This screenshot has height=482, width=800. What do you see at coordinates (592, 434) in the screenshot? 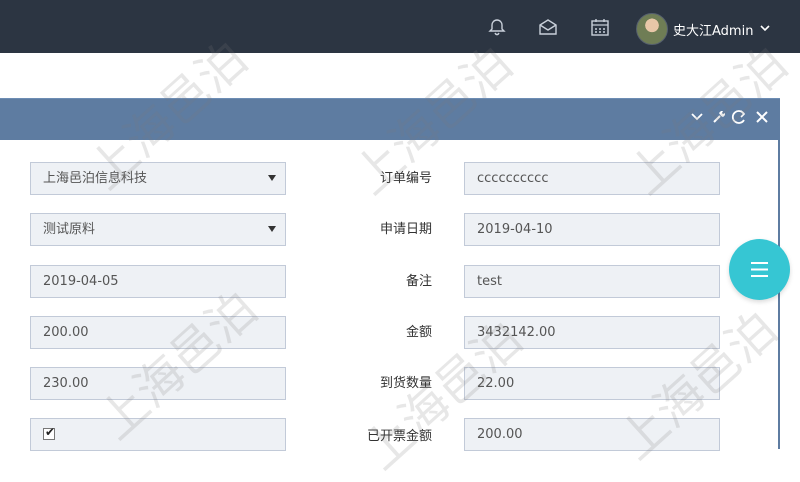
I see `invoiced-amount-field: 200.00` at bounding box center [592, 434].